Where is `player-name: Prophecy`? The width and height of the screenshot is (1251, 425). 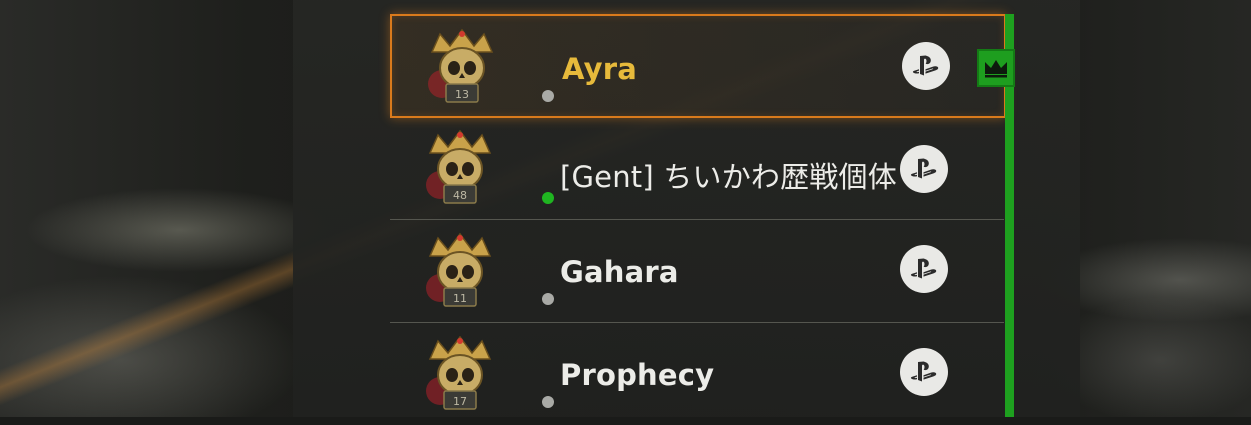
player-name: Prophecy is located at coordinates (637, 375).